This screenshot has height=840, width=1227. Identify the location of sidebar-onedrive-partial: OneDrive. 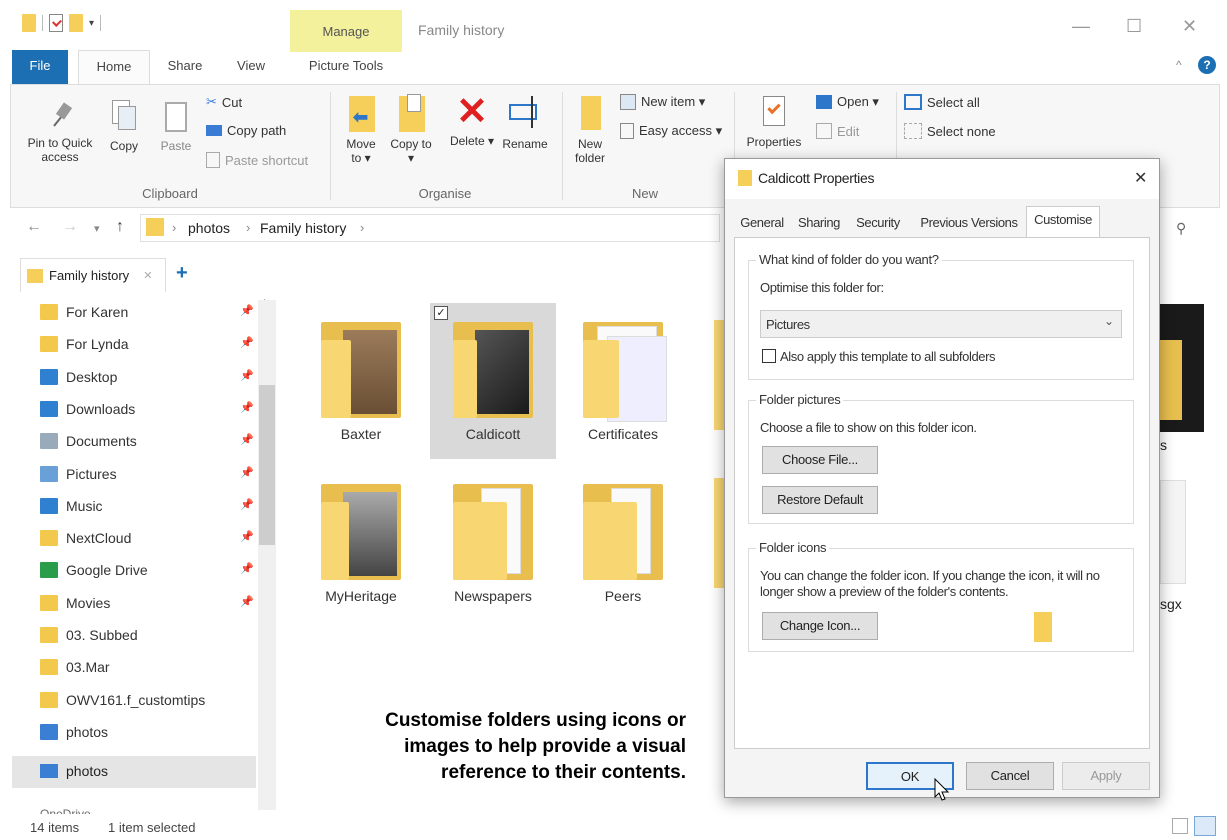
(65, 809).